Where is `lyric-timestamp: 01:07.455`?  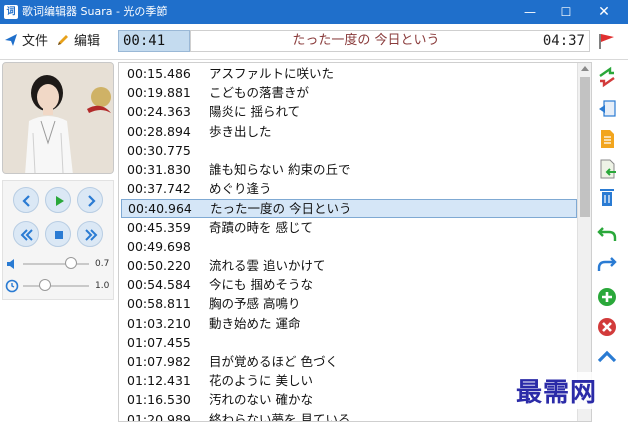
lyric-timestamp: 01:07.455 is located at coordinates (159, 342).